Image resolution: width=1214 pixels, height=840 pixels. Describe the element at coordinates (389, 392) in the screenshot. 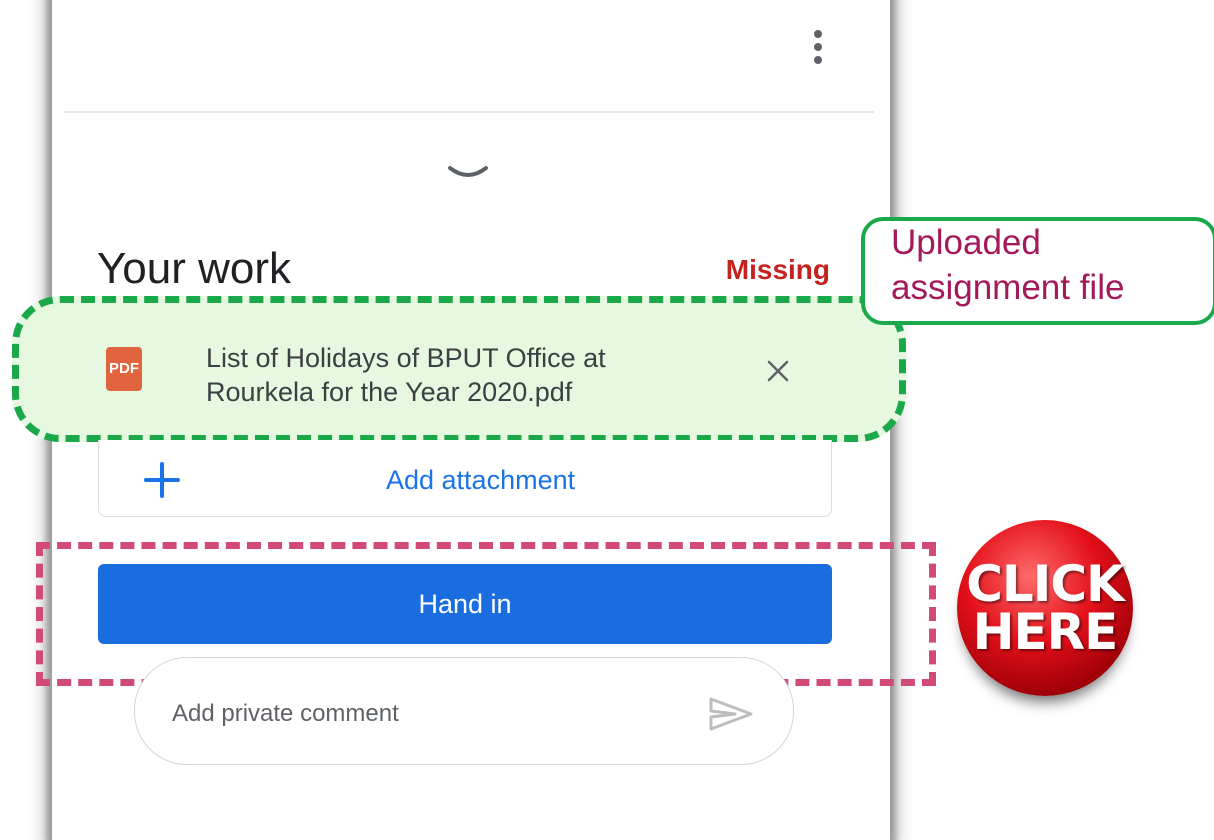

I see `file-name-line-2: Rourkela for the Year 2020.pdf` at that location.